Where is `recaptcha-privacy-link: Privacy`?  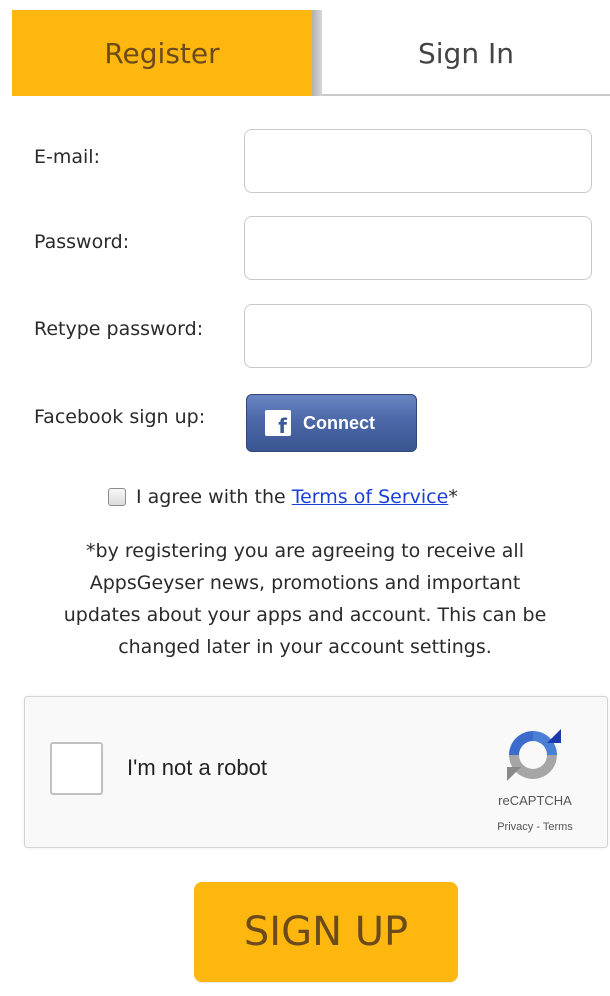
recaptcha-privacy-link: Privacy is located at coordinates (515, 827).